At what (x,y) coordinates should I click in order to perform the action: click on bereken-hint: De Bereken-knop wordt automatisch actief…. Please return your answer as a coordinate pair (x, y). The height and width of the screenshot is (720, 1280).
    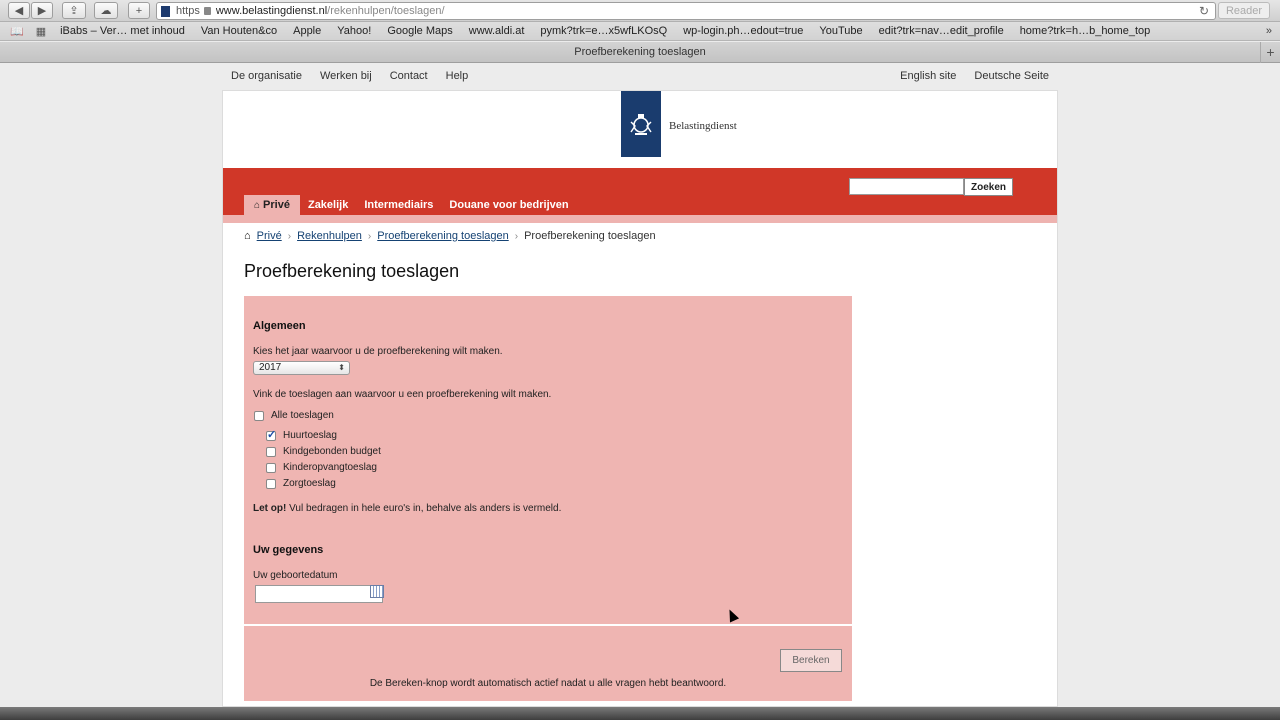
    Looking at the image, I should click on (548, 683).